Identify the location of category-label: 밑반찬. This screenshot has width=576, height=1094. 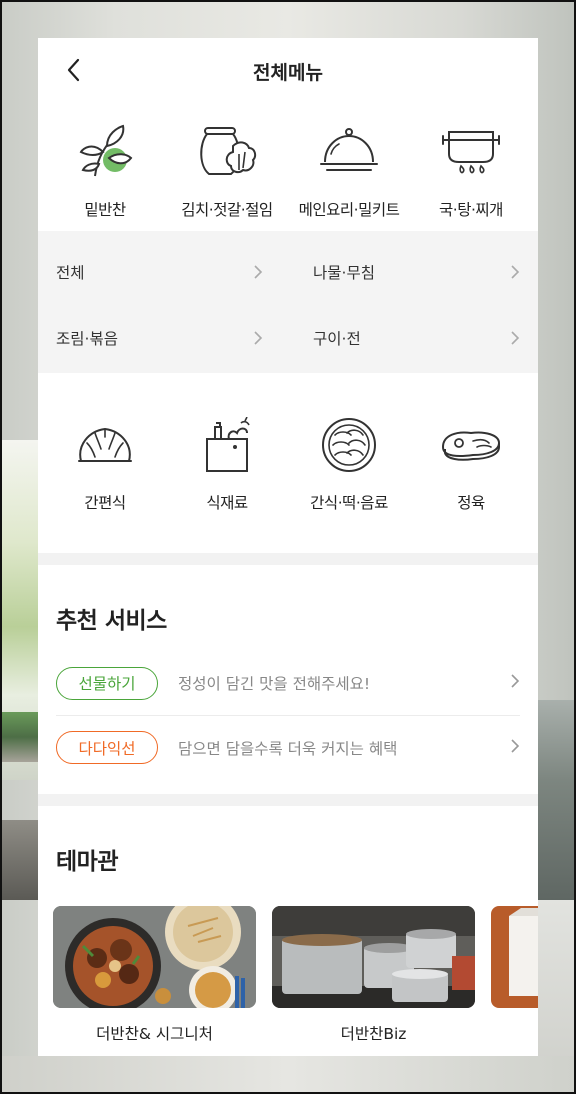
(105, 210).